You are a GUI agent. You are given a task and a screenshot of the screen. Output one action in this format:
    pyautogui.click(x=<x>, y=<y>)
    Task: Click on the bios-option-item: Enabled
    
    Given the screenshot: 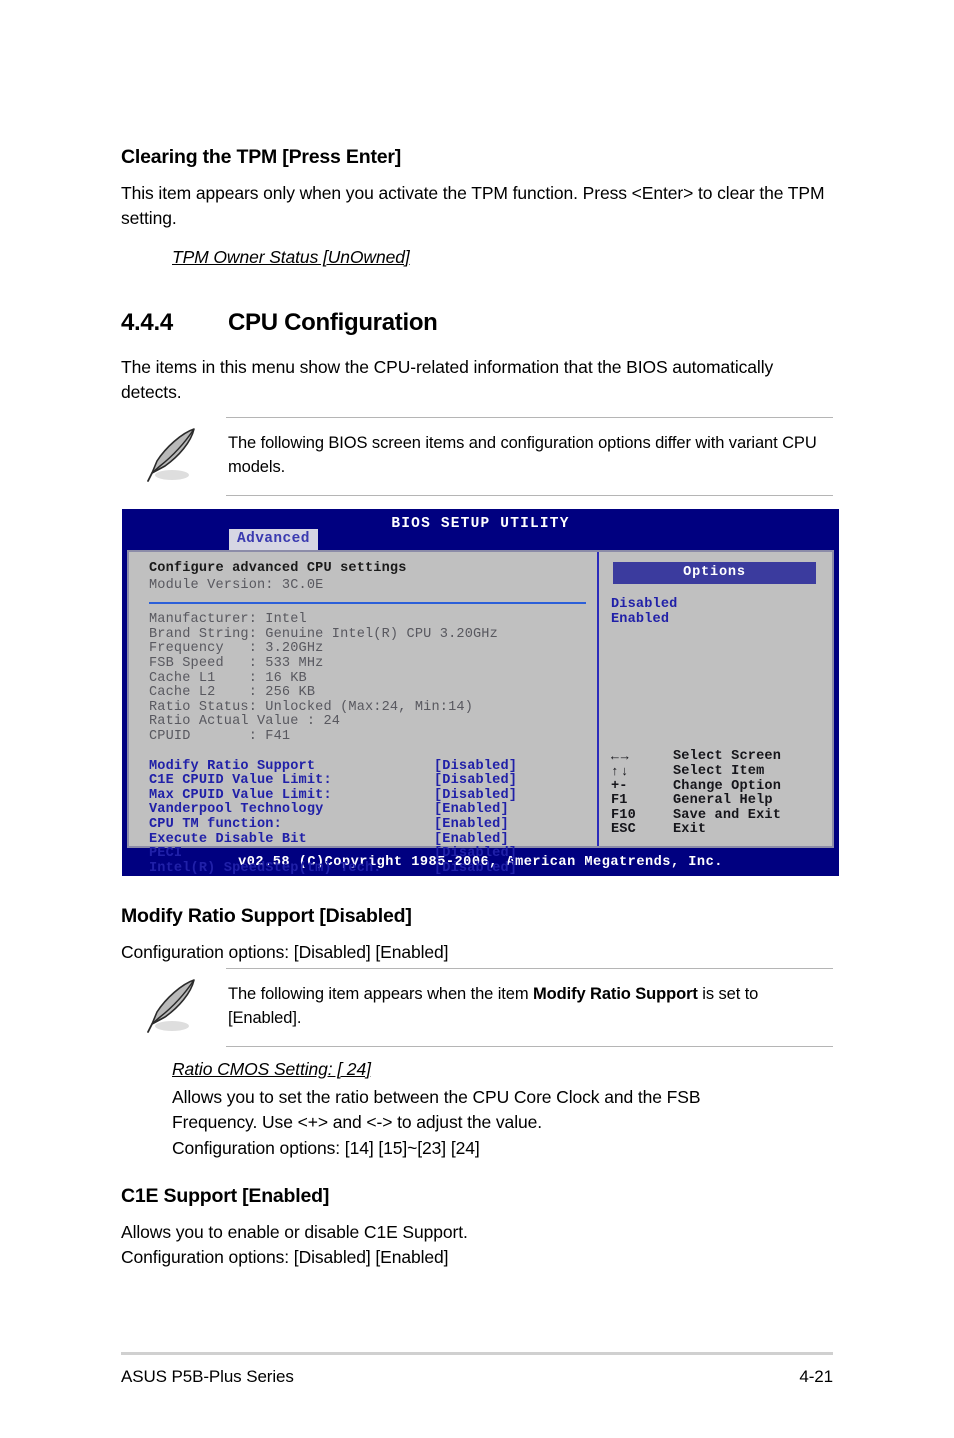 What is the action you would take?
    pyautogui.click(x=721, y=620)
    